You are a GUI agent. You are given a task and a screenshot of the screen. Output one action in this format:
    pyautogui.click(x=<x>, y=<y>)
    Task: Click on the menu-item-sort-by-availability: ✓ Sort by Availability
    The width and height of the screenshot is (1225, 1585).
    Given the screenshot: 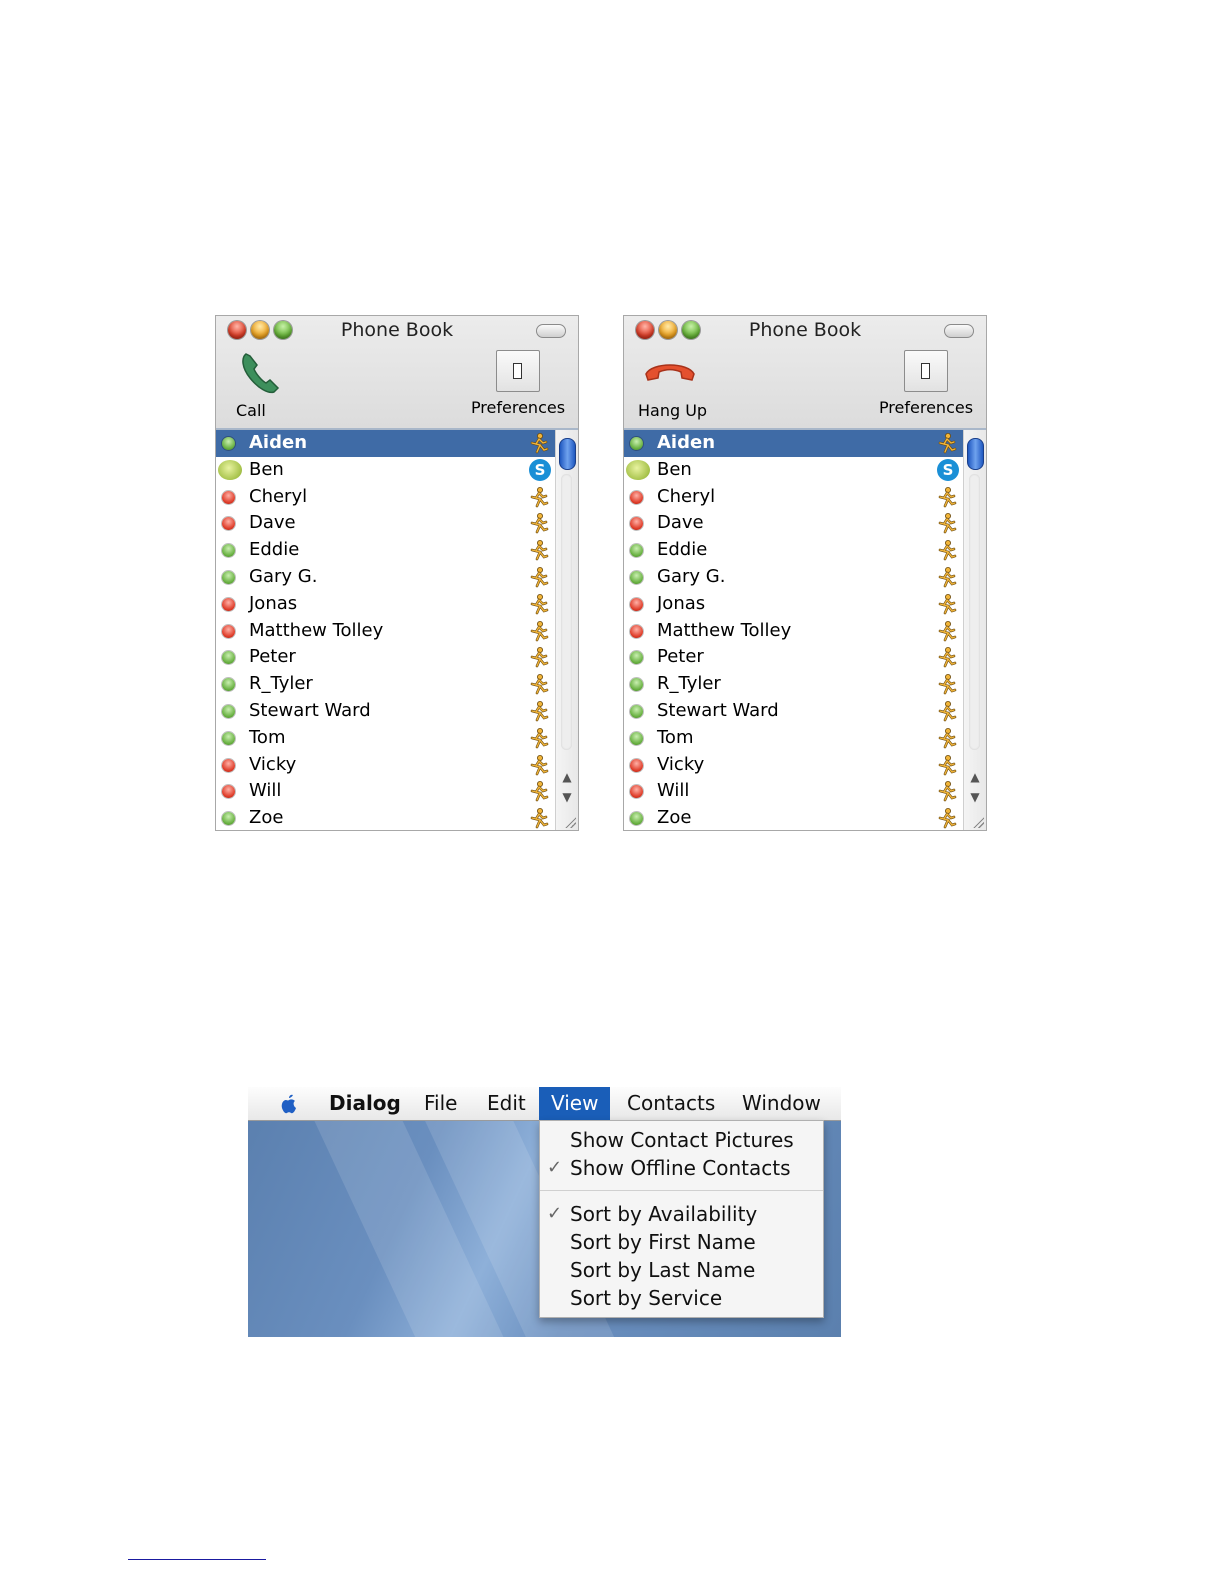 What is the action you would take?
    pyautogui.click(x=681, y=1214)
    